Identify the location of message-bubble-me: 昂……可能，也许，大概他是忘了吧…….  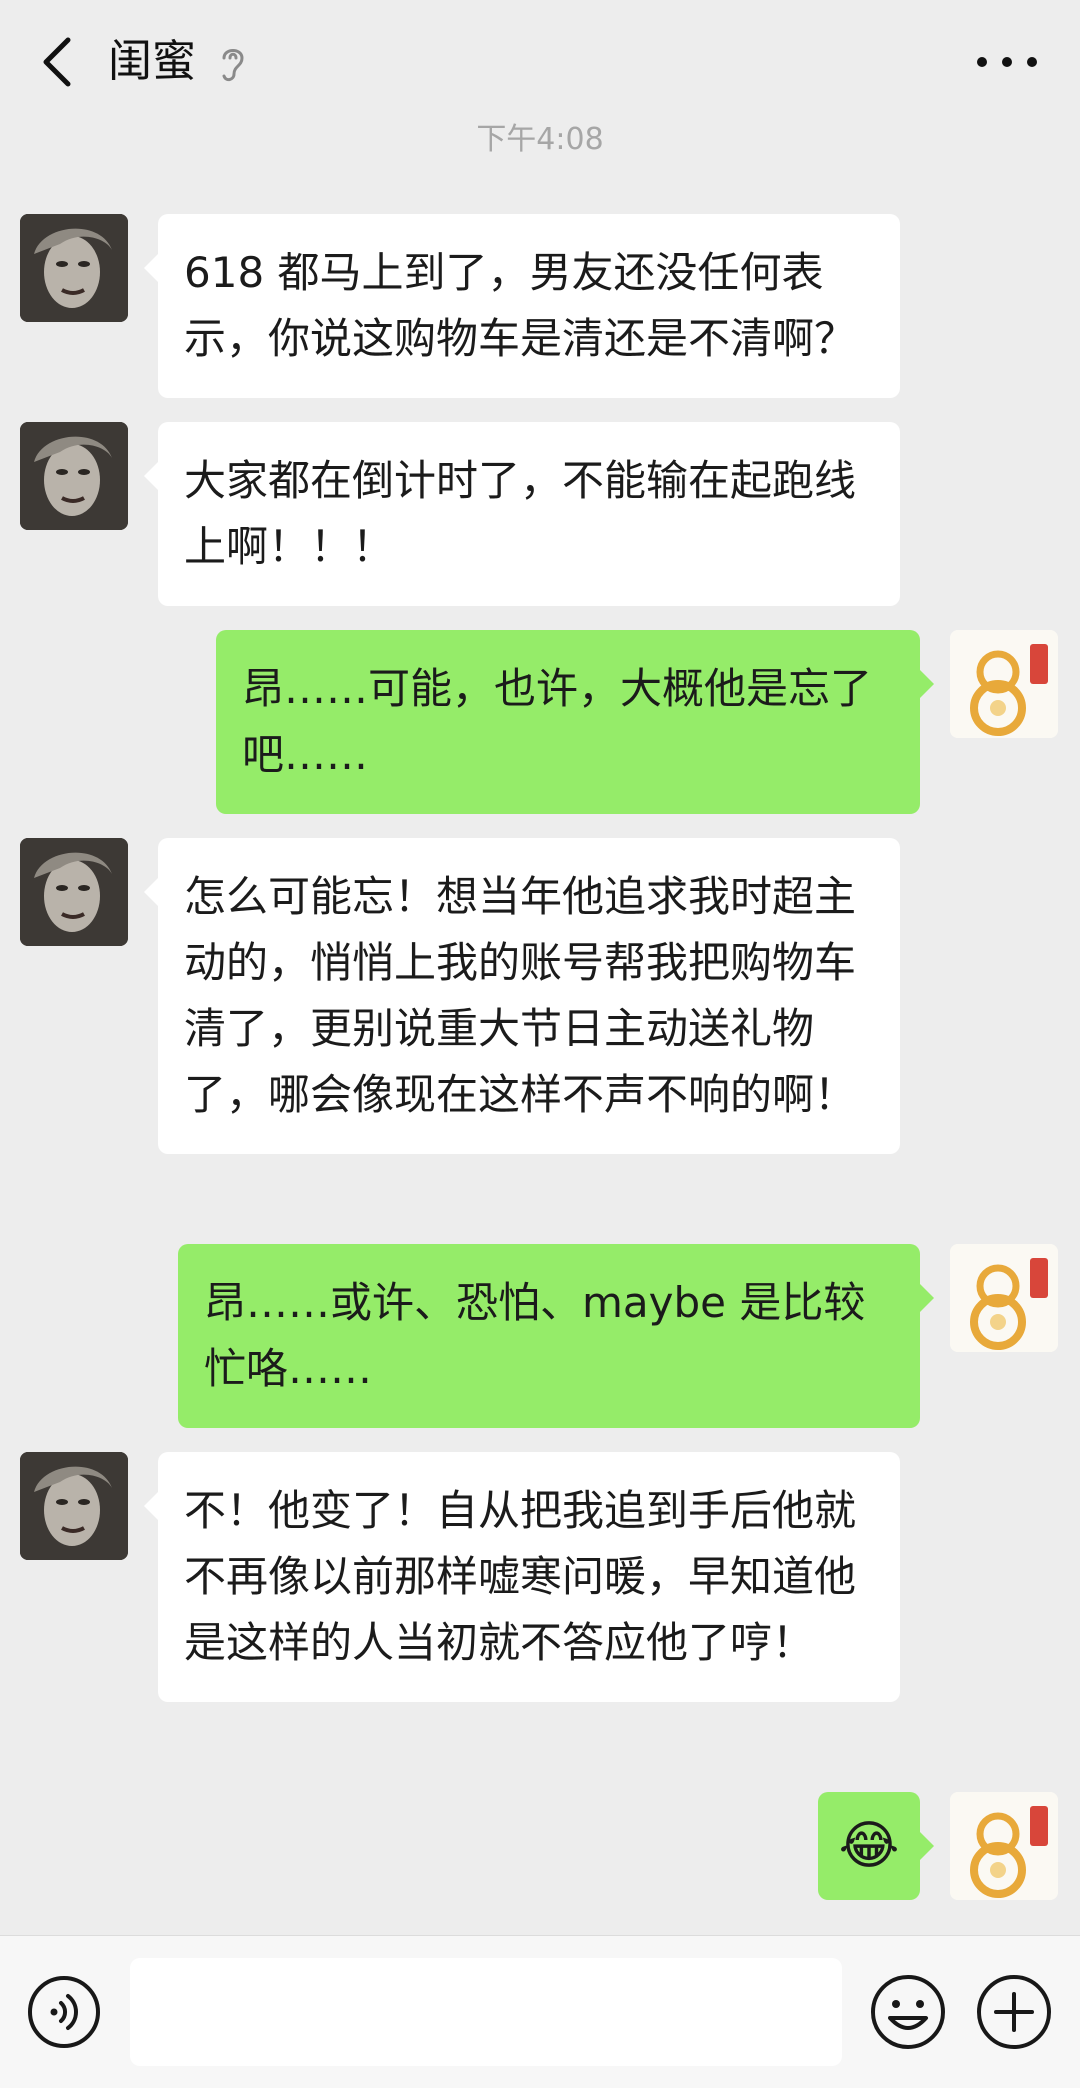
(575, 722).